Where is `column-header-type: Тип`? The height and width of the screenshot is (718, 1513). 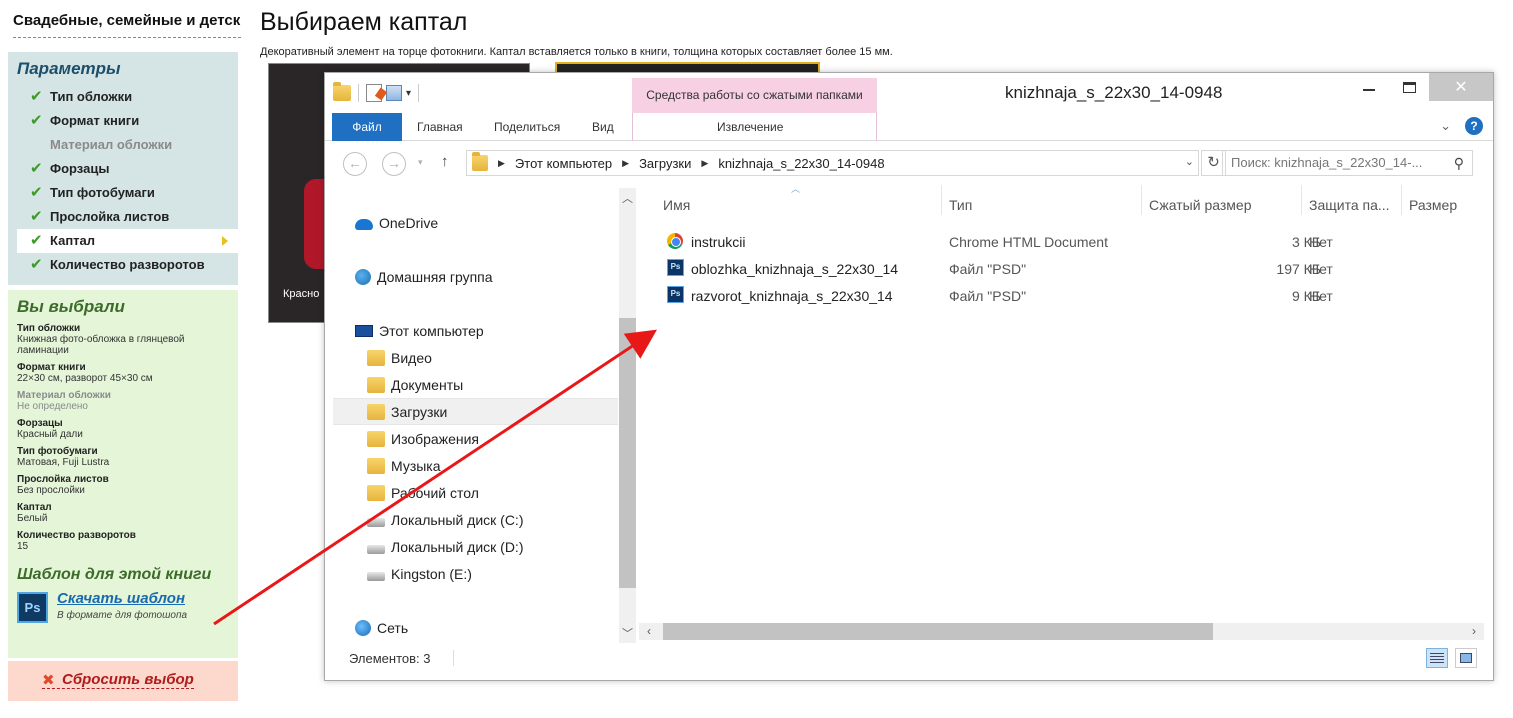 column-header-type: Тип is located at coordinates (960, 202).